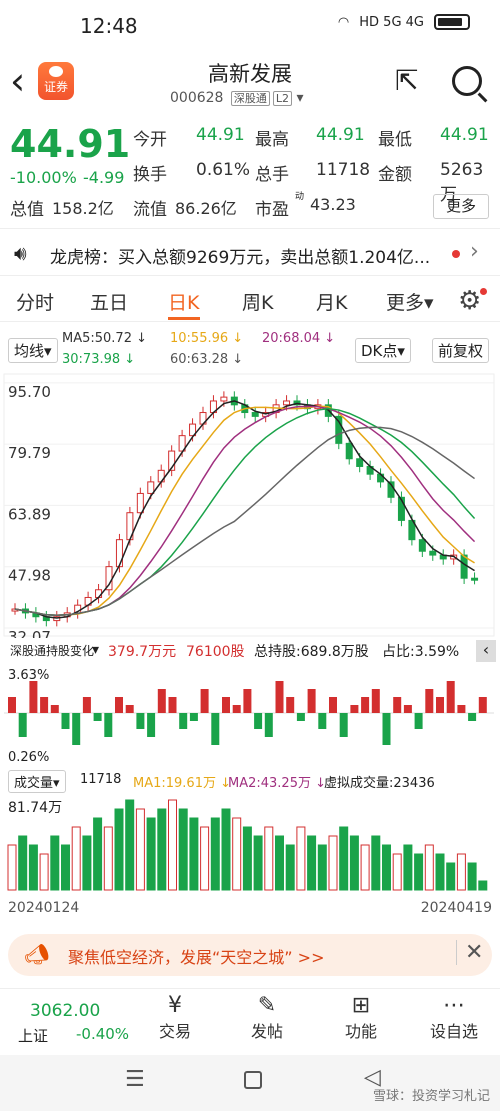 The width and height of the screenshot is (500, 1111). I want to click on stock-code: 000628 深股通 L2 ▾, so click(237, 98).